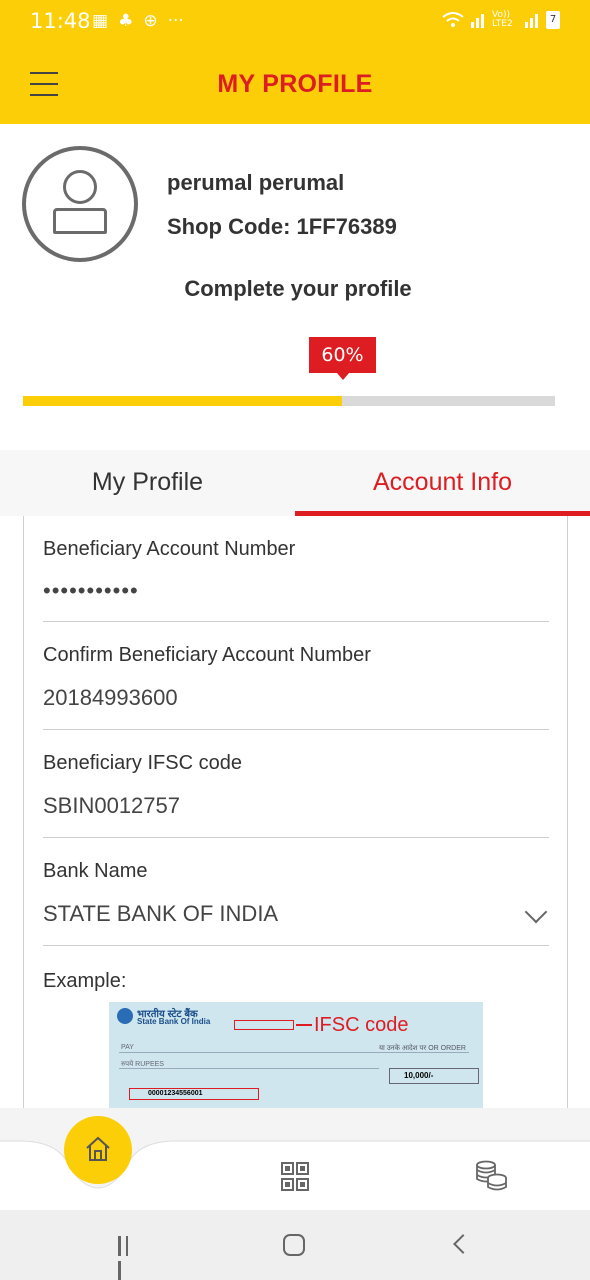  I want to click on wifi-icon, so click(453, 19).